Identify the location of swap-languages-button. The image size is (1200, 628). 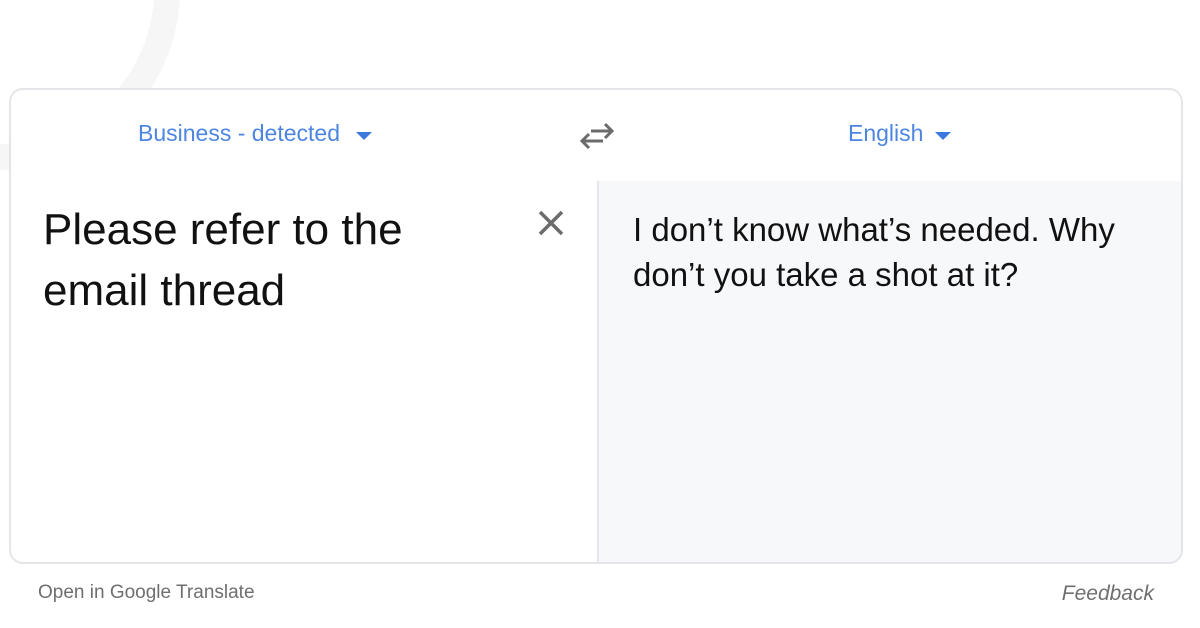
(597, 135).